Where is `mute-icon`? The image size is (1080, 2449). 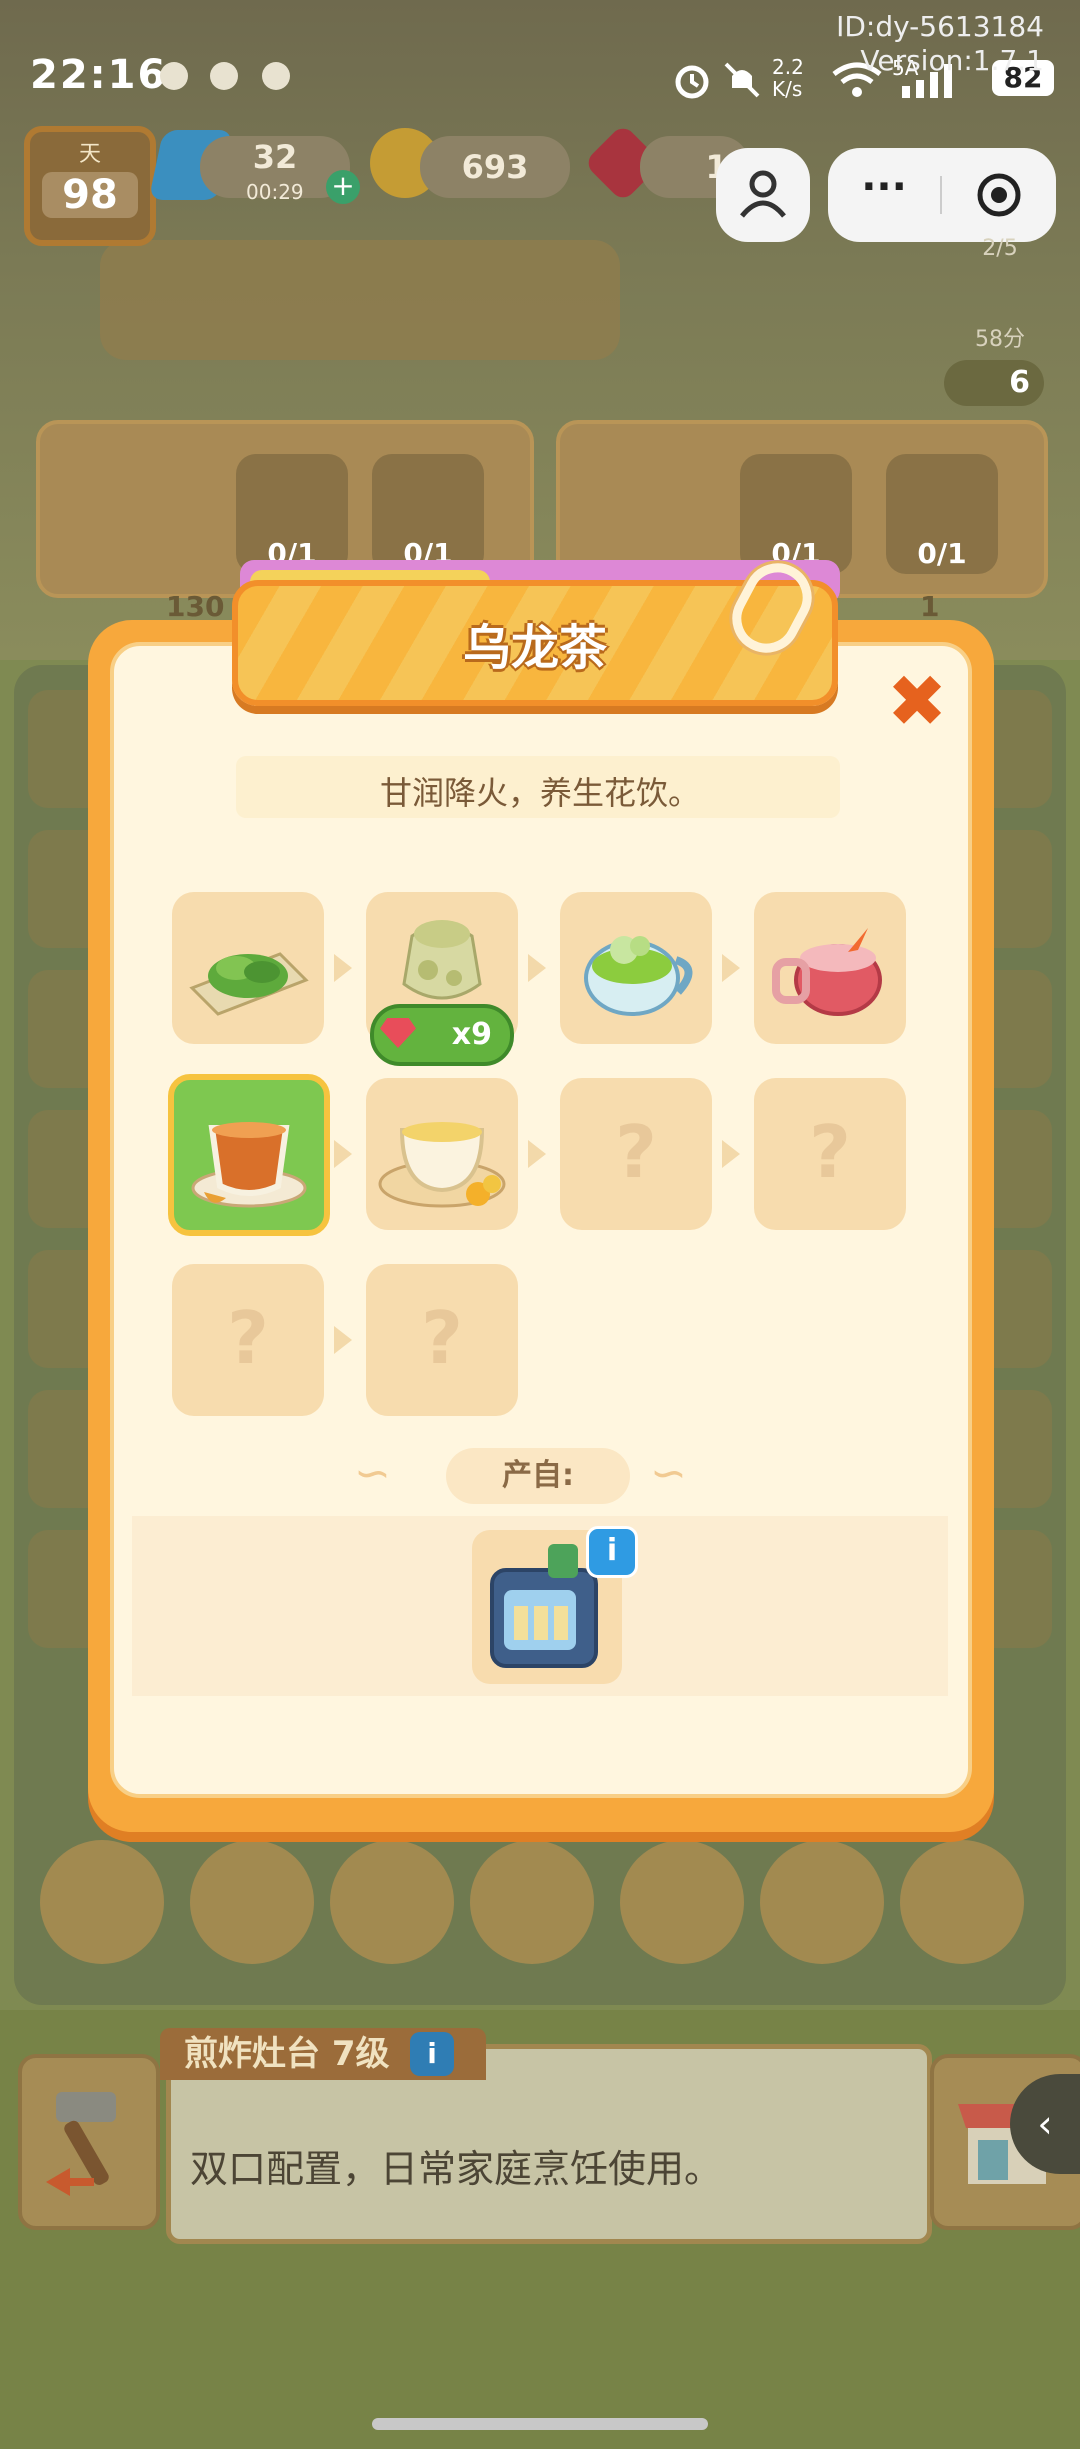 mute-icon is located at coordinates (742, 80).